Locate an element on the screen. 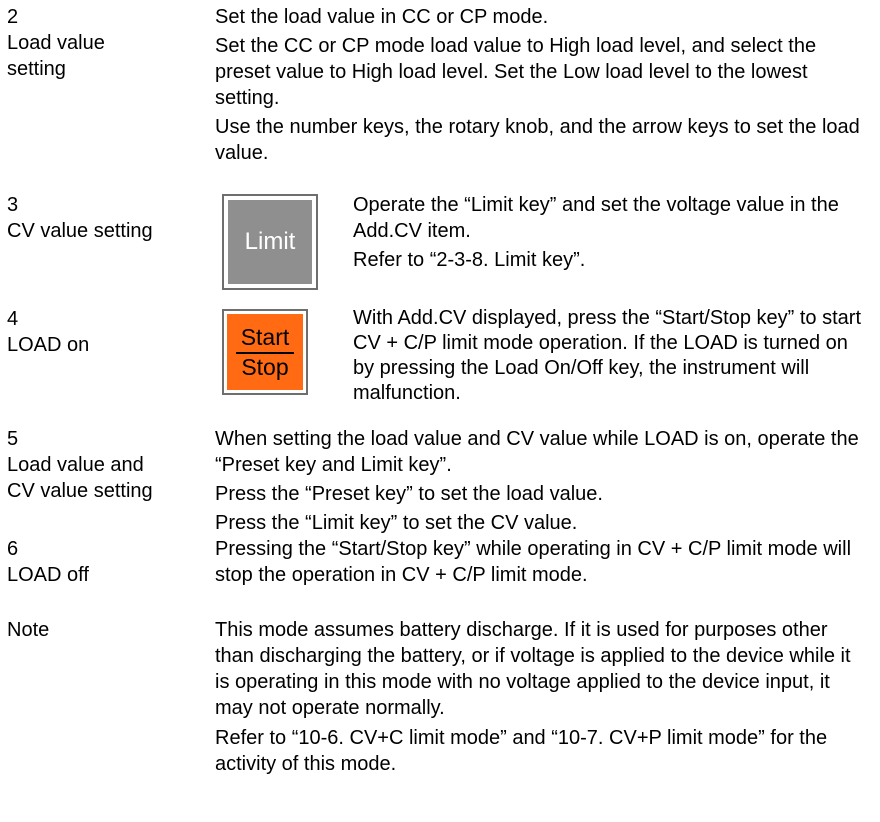 The width and height of the screenshot is (880, 822). step-label: 5 Load value and CV value setting is located at coordinates (107, 465).